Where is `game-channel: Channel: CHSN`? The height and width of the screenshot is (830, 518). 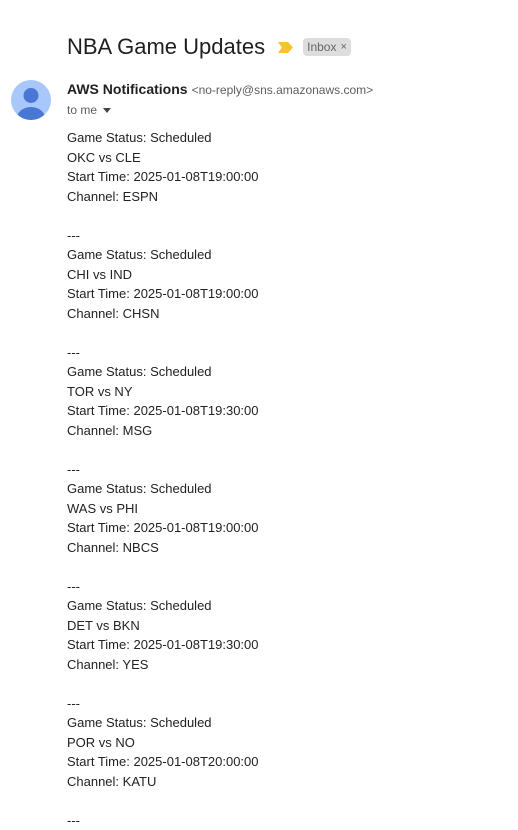
game-channel: Channel: CHSN is located at coordinates (287, 314).